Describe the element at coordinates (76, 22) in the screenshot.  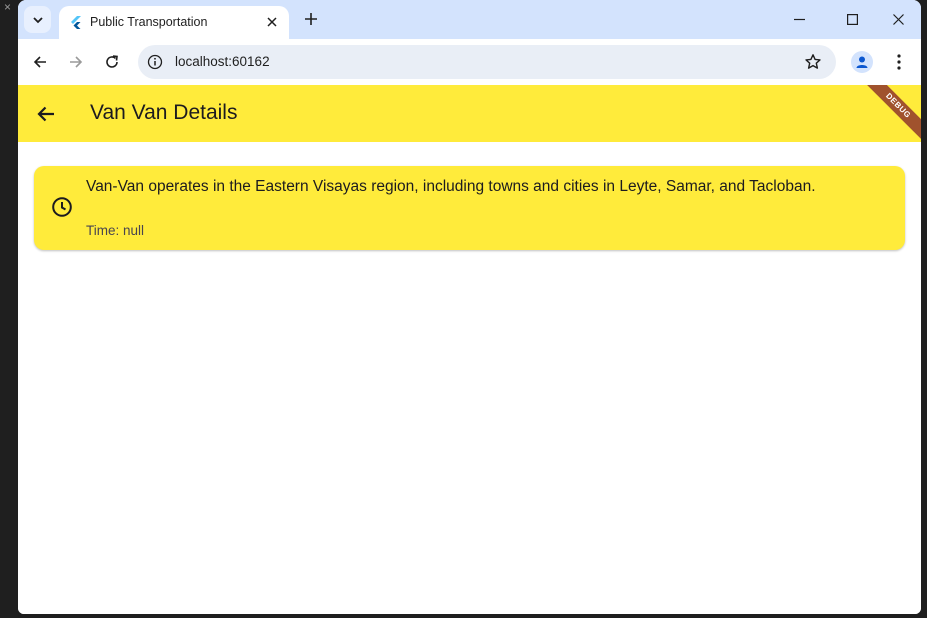
I see `flutter-icon` at that location.